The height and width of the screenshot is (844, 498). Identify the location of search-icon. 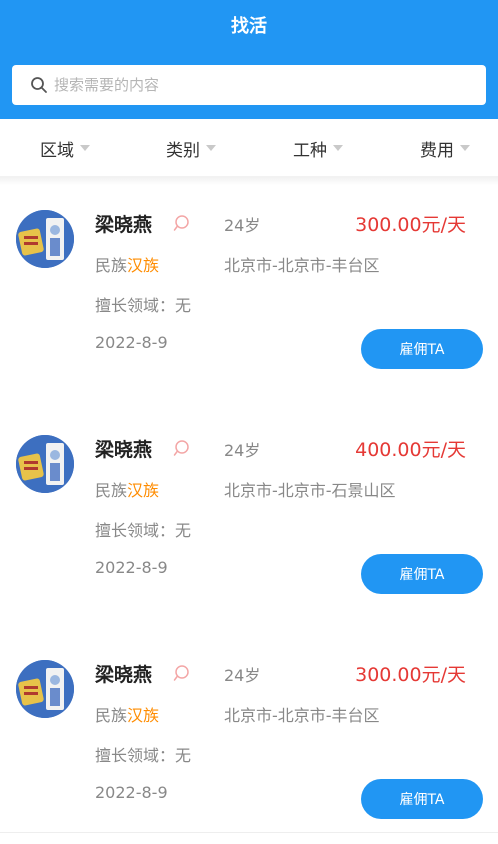
(39, 85).